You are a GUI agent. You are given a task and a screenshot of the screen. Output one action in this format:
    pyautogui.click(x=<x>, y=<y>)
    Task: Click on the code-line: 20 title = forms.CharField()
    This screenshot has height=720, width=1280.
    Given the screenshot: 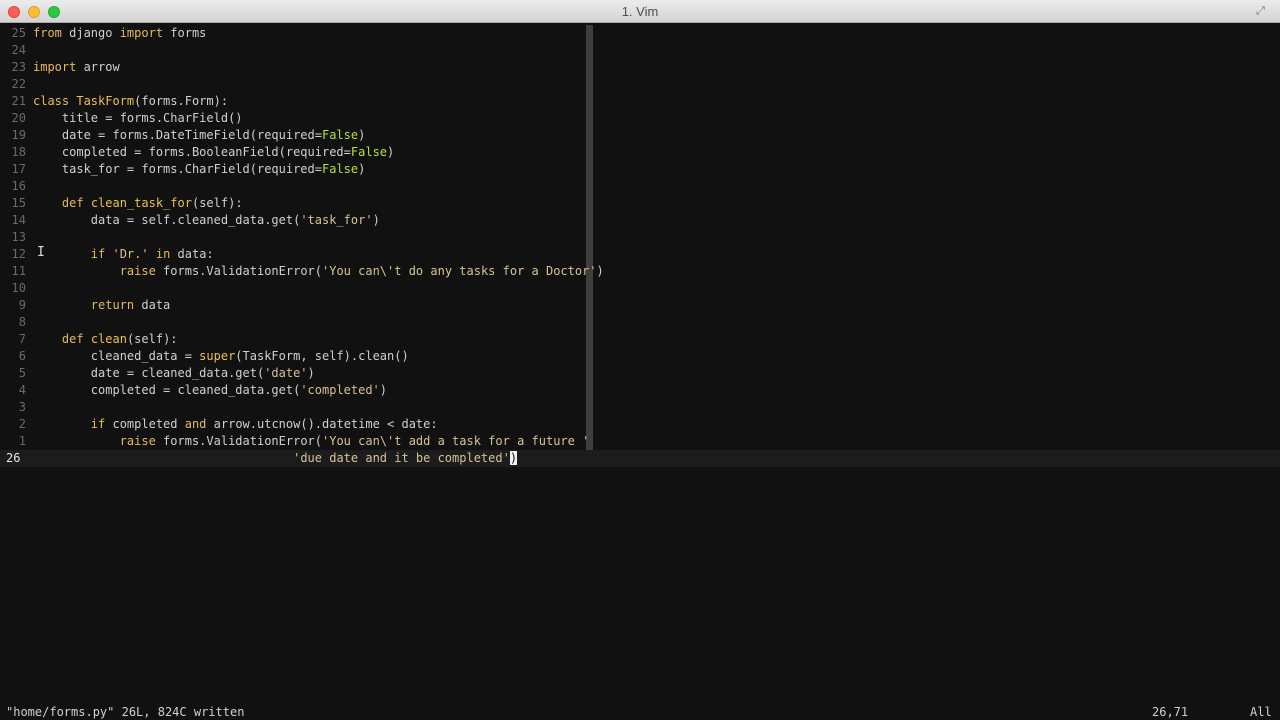 What is the action you would take?
    pyautogui.click(x=121, y=118)
    